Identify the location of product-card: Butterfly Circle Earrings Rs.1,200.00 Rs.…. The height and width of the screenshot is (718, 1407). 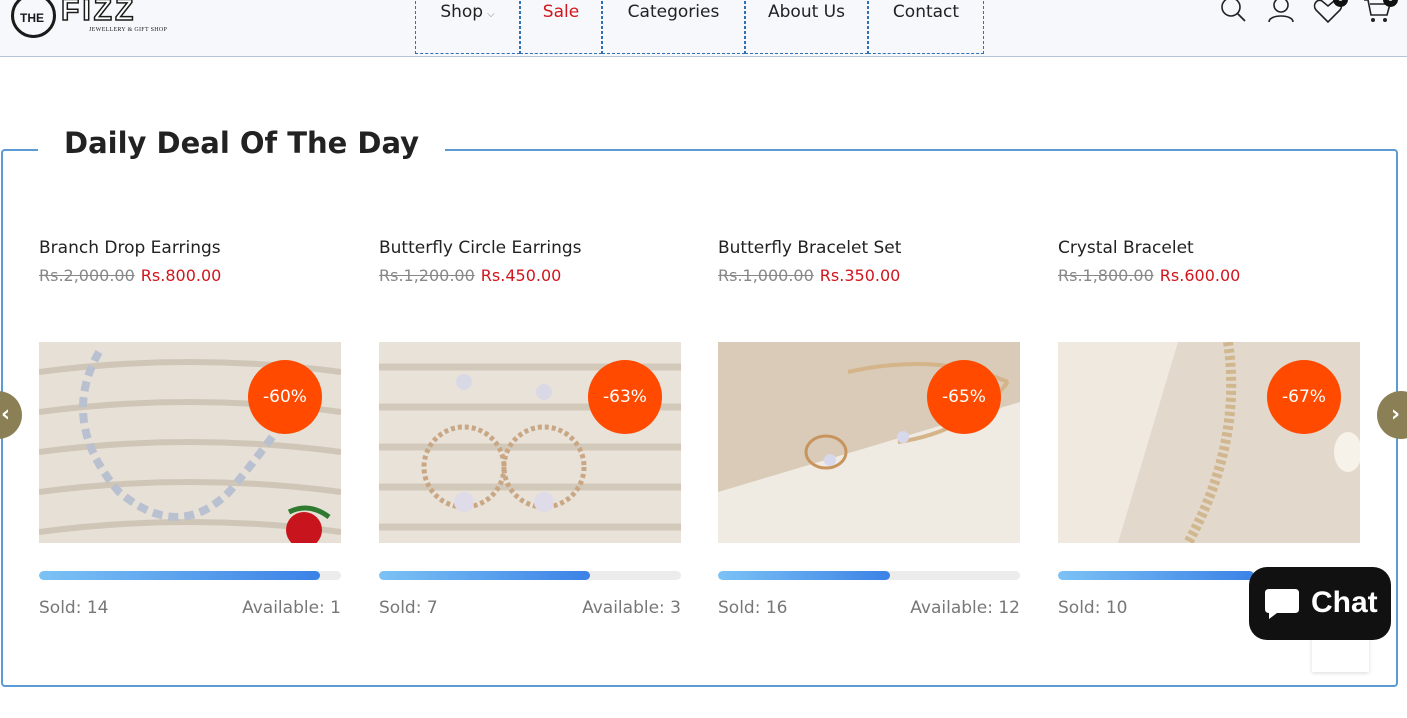
(530, 428).